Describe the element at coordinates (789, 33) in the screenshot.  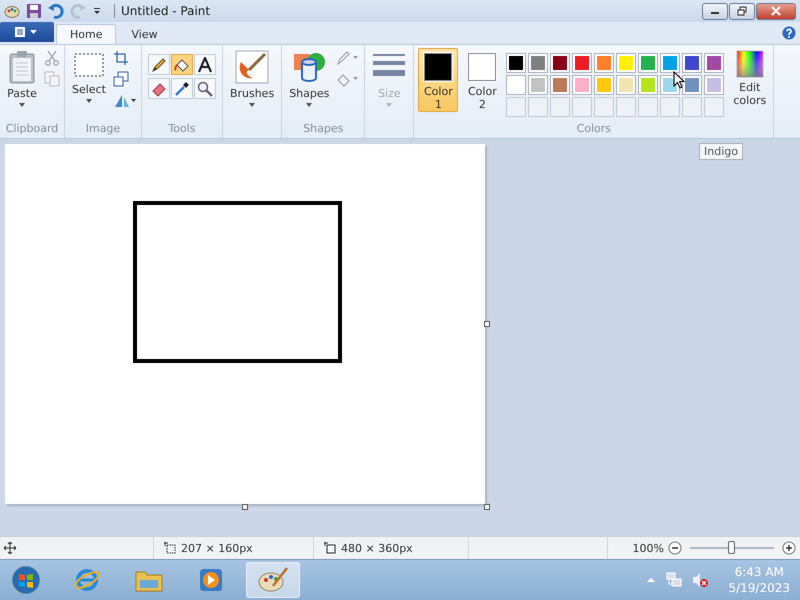
I see `help-icon` at that location.